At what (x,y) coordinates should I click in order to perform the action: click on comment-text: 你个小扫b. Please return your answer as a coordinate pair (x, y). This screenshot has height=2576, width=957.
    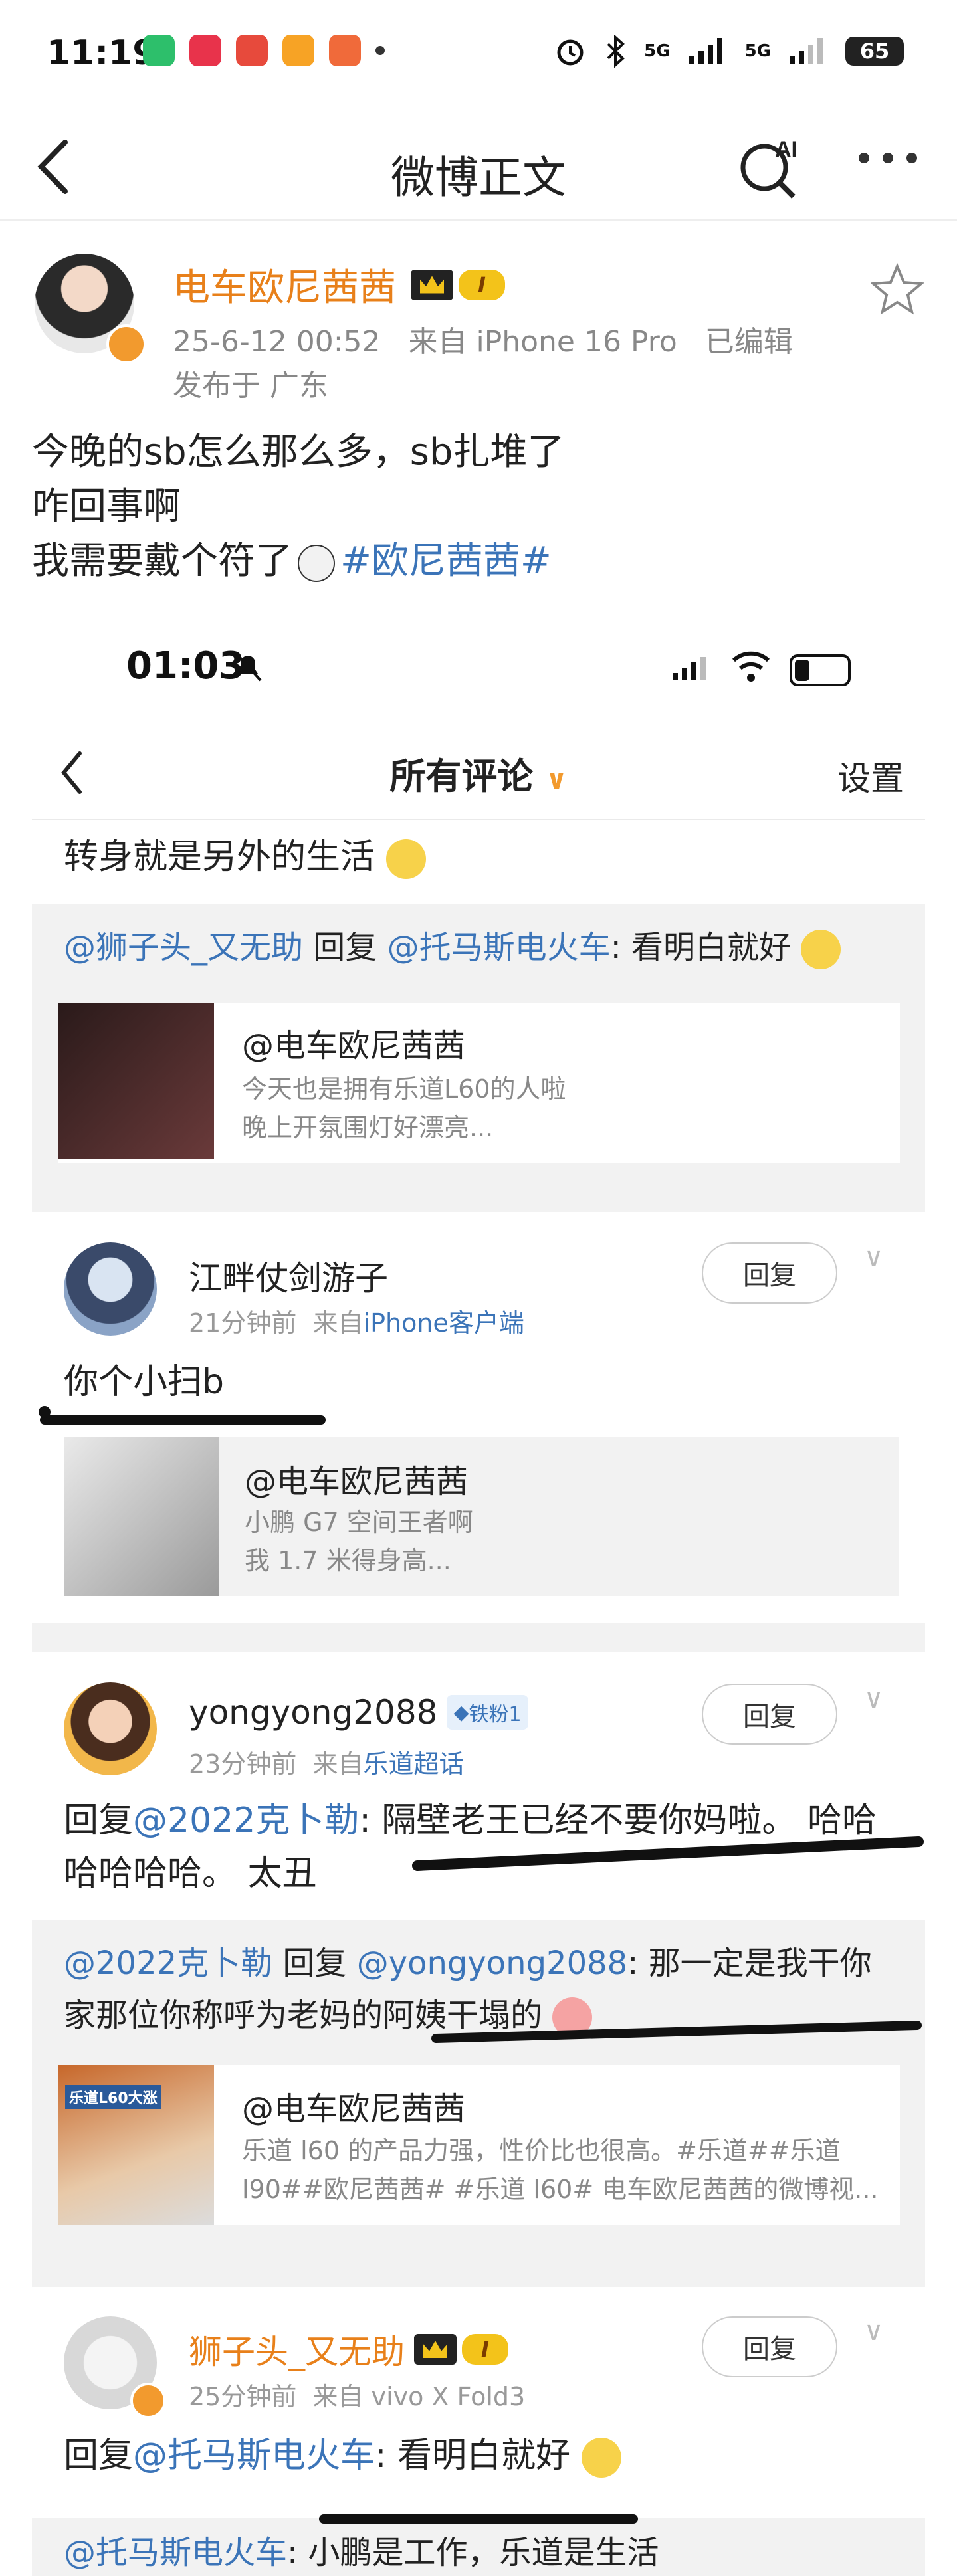
    Looking at the image, I should click on (144, 1382).